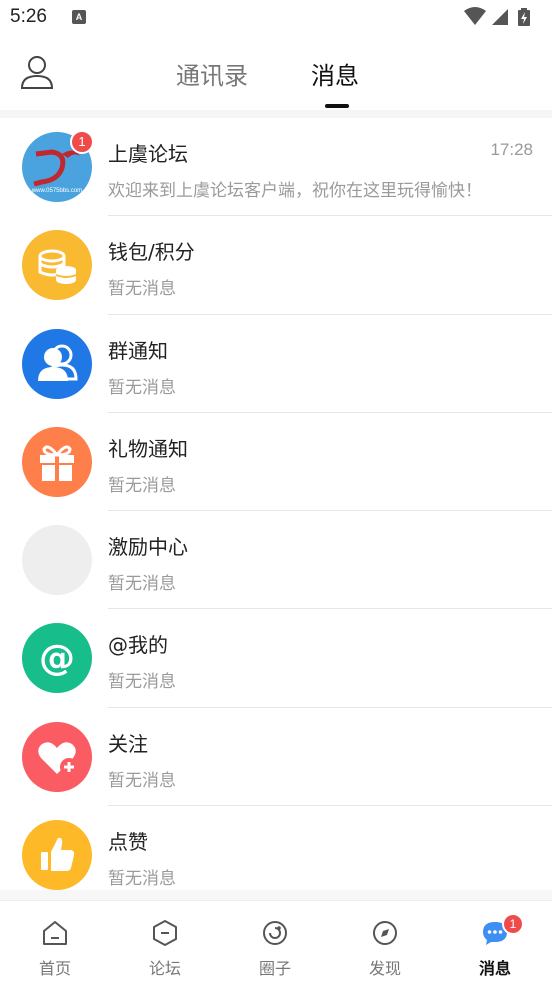  I want to click on message-title: 上虞论坛, so click(148, 154).